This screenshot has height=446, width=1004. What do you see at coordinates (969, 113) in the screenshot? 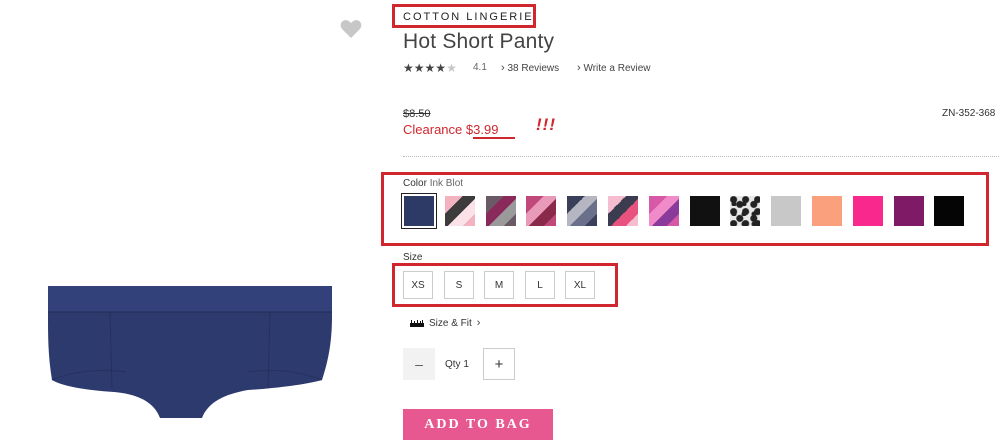
I see `sku: ZN-352-368` at bounding box center [969, 113].